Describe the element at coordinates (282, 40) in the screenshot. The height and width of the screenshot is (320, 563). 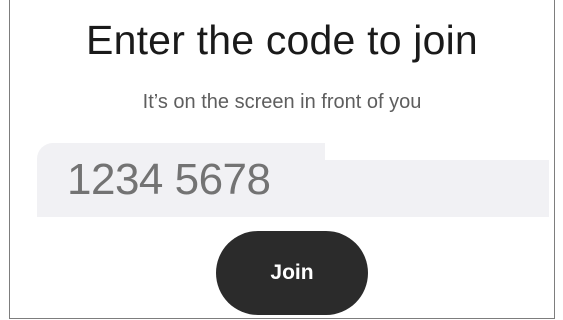
I see `page-title: Enter the code to join` at that location.